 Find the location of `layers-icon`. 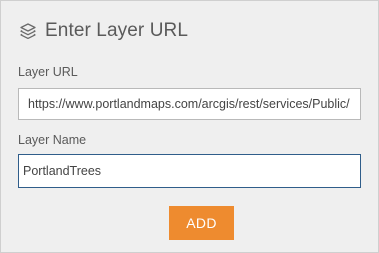

layers-icon is located at coordinates (28, 31).